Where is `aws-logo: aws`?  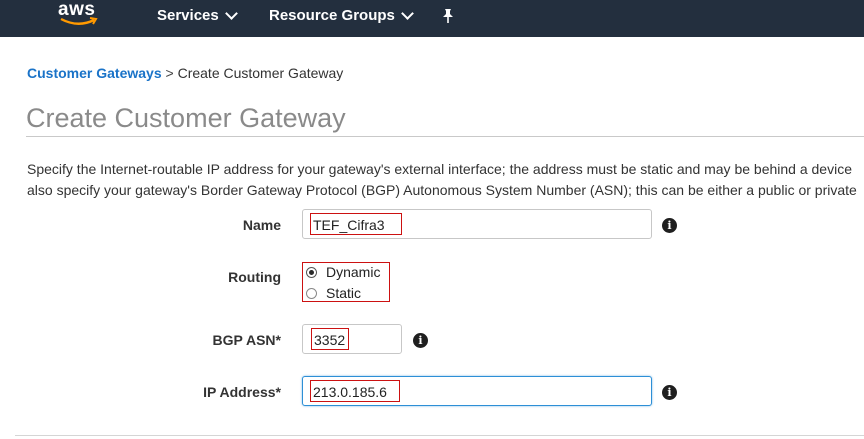
aws-logo: aws is located at coordinates (81, 17).